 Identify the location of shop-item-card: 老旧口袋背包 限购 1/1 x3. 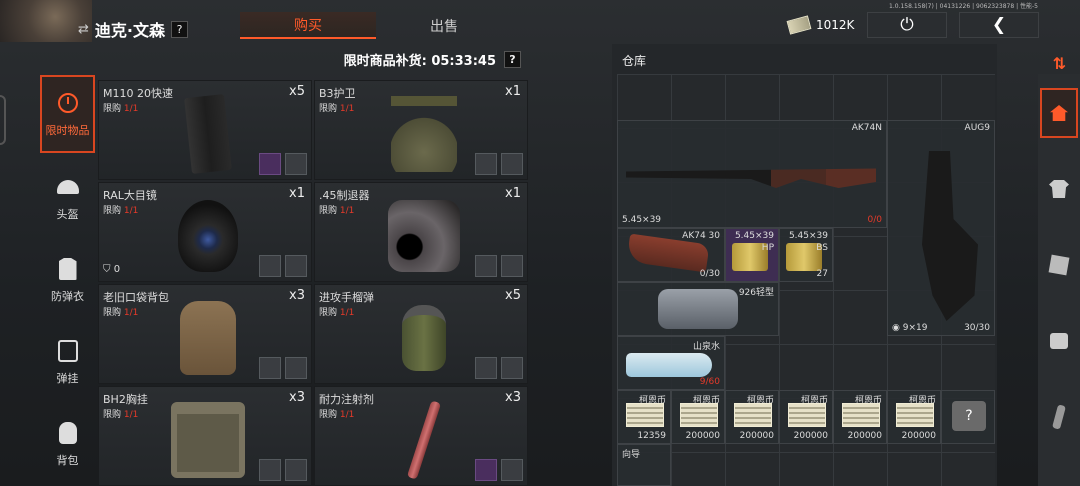
(205, 334).